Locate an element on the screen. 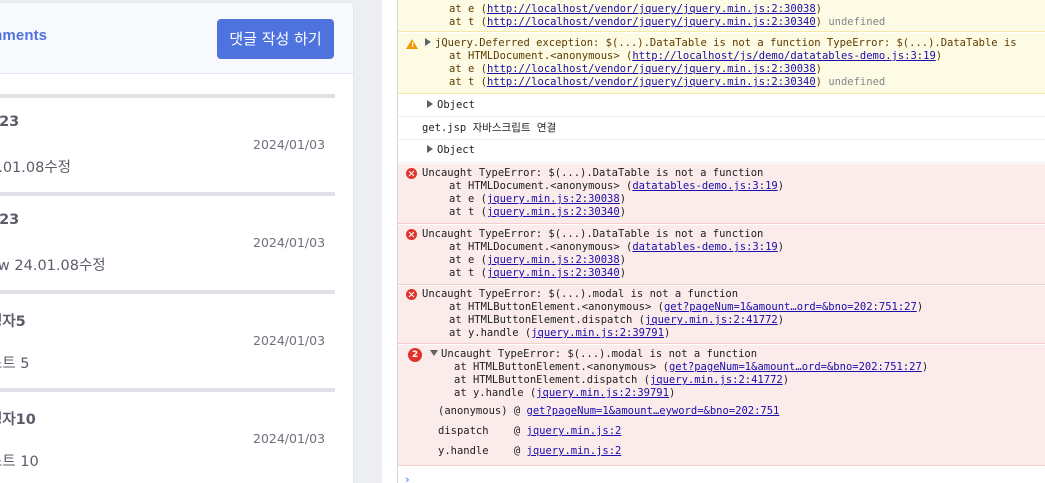 The height and width of the screenshot is (483, 1045). comment-item: 성자5 2024/01/03 스트 5 is located at coordinates (176, 339).